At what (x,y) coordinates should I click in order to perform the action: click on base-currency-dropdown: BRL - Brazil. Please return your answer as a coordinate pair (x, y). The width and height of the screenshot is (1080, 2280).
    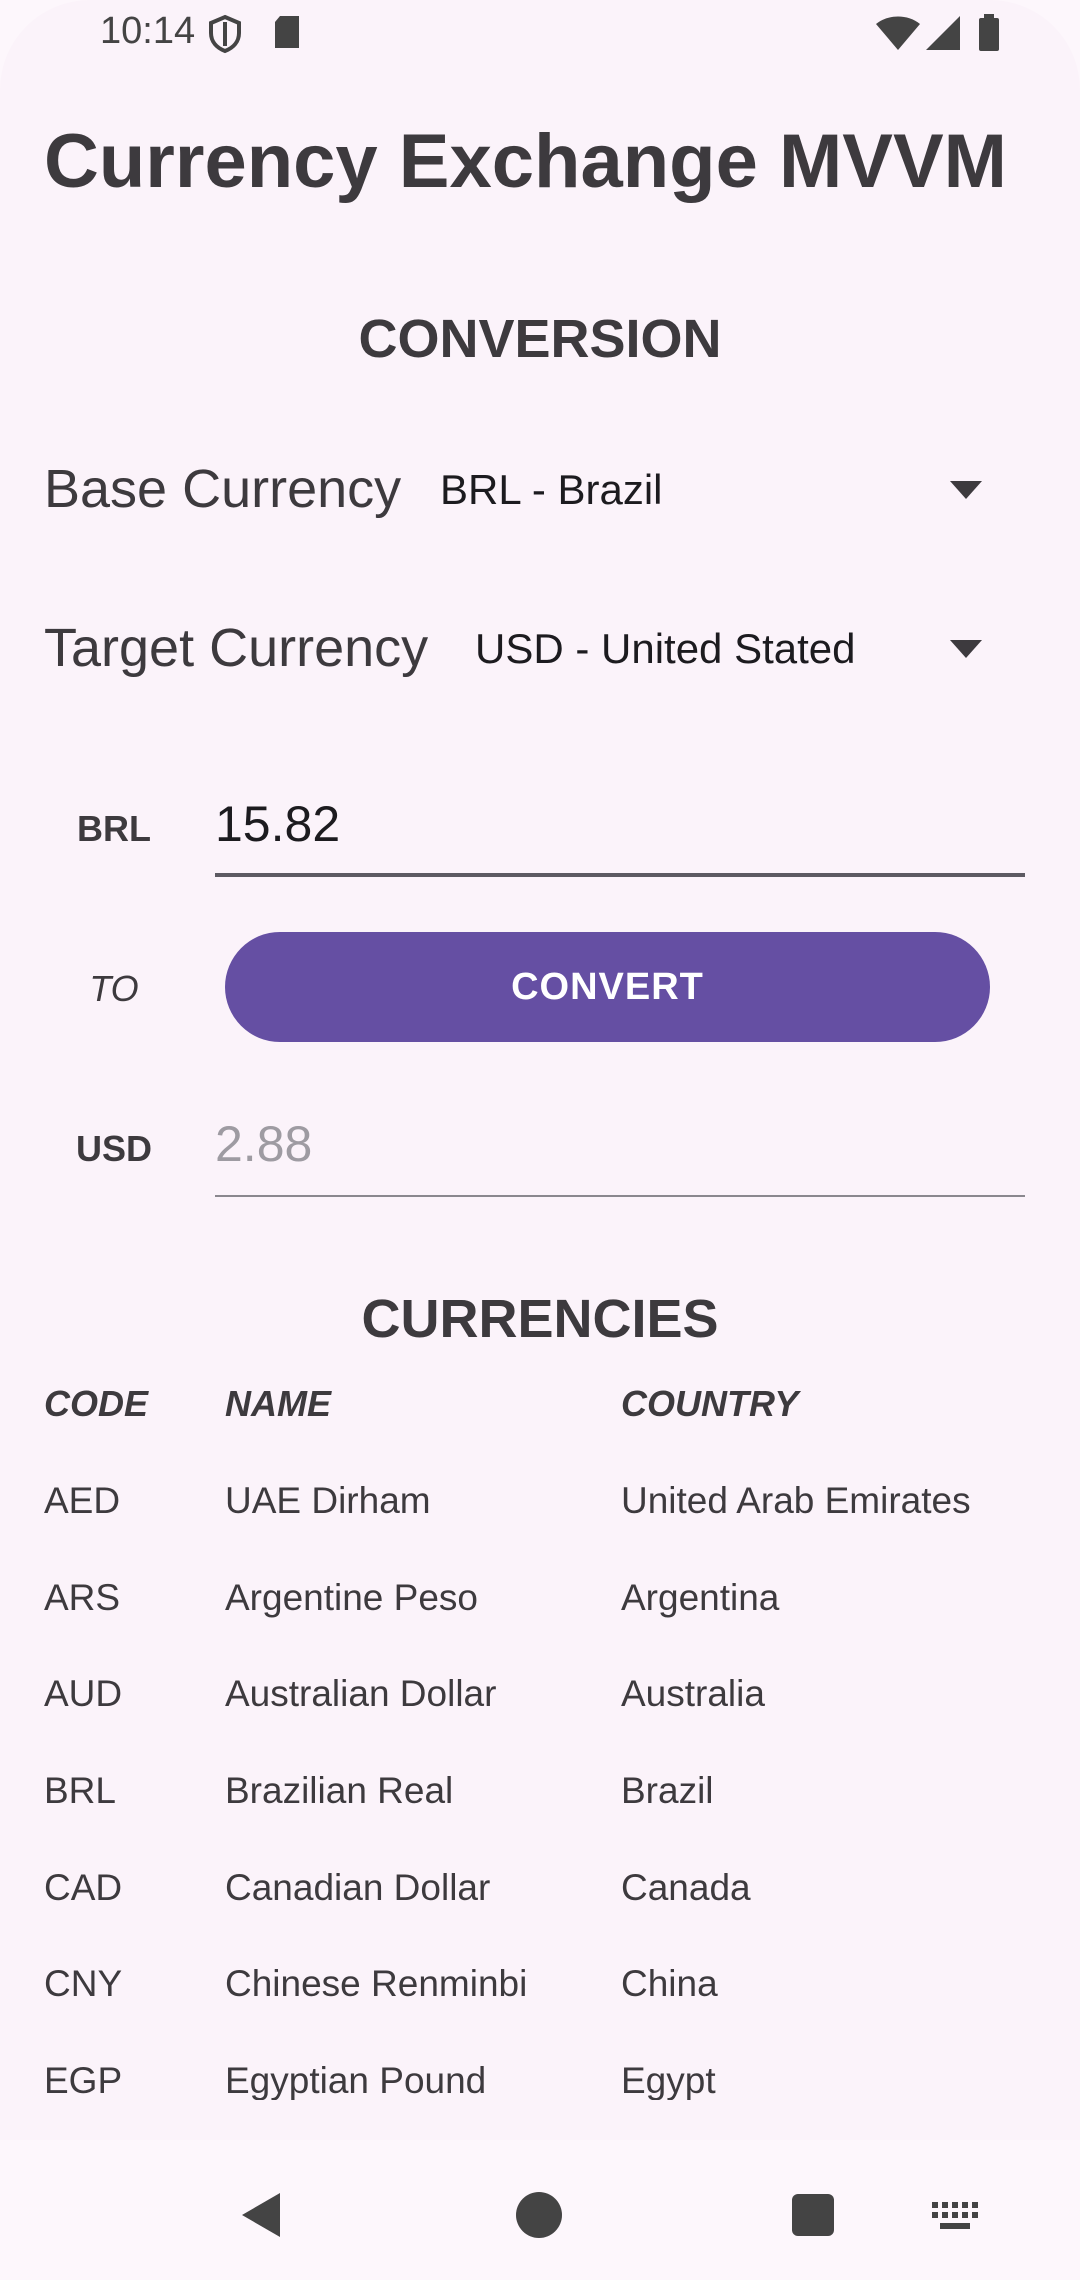
    Looking at the image, I should click on (720, 490).